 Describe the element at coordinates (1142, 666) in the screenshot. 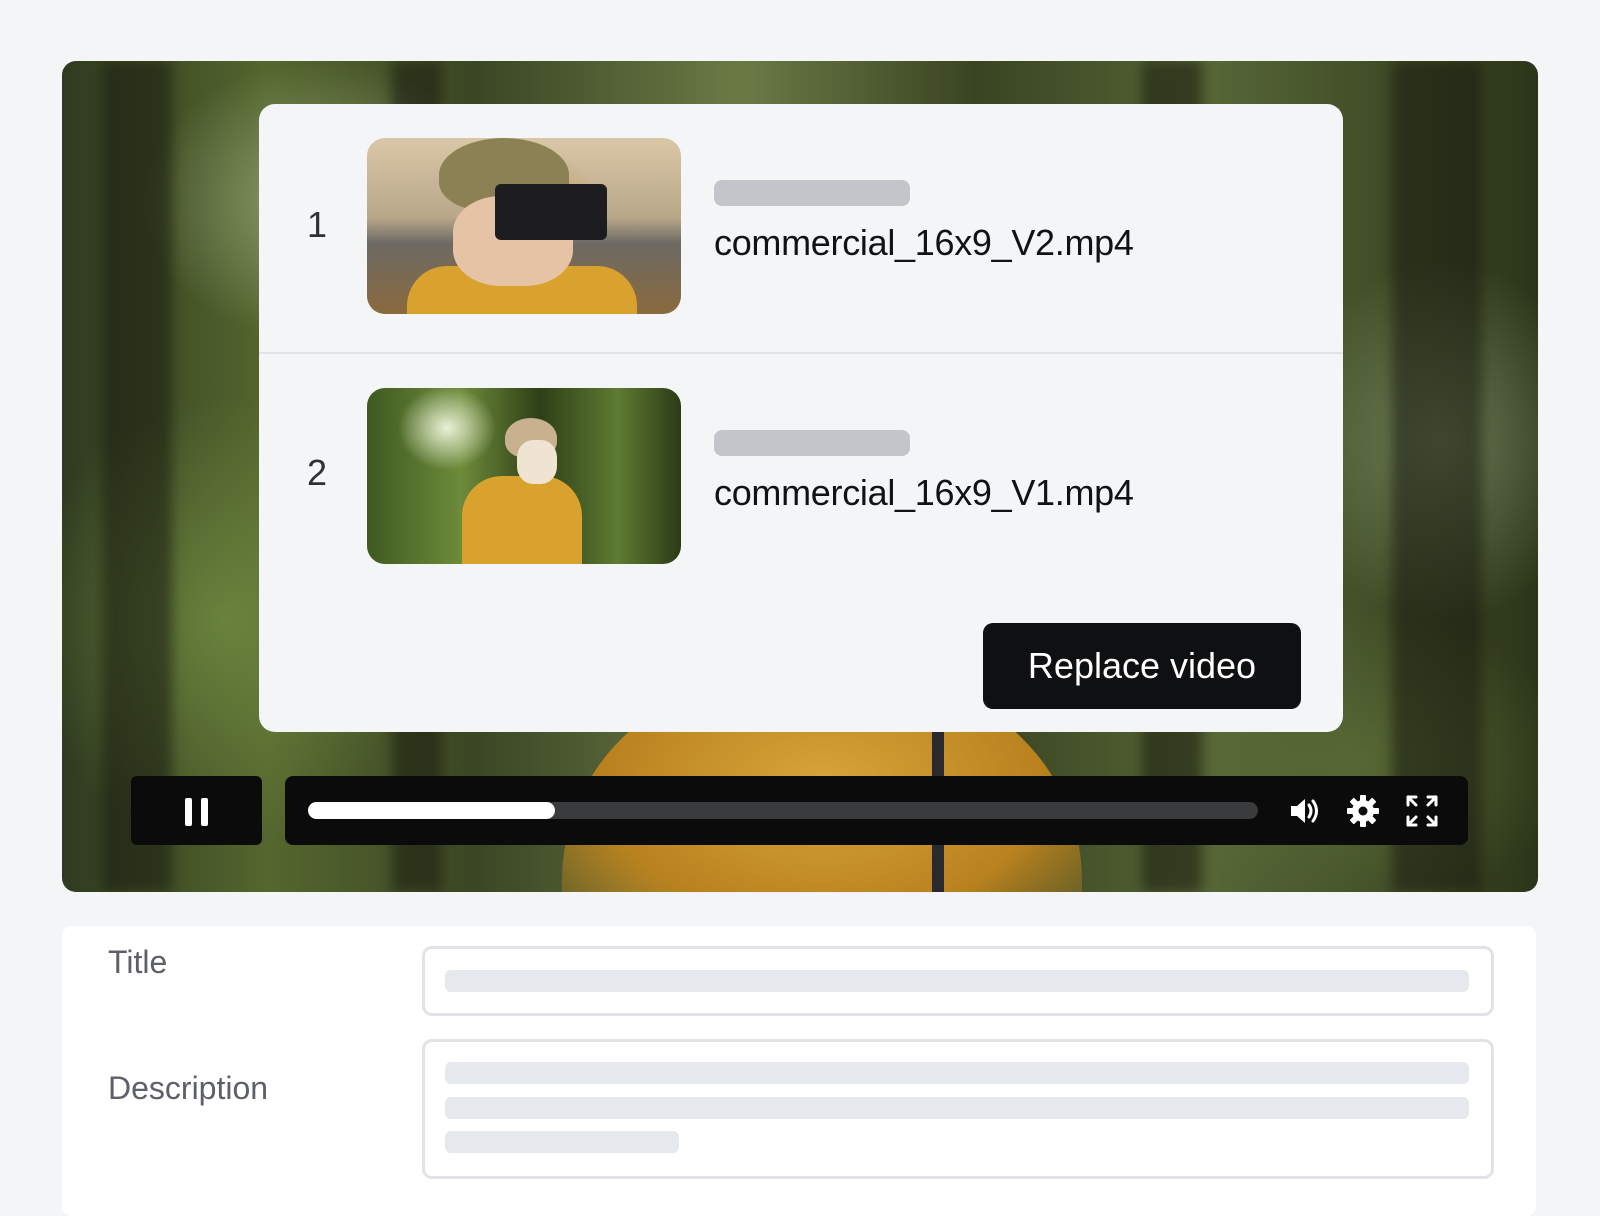

I see `replace-video-button: Replace video` at that location.